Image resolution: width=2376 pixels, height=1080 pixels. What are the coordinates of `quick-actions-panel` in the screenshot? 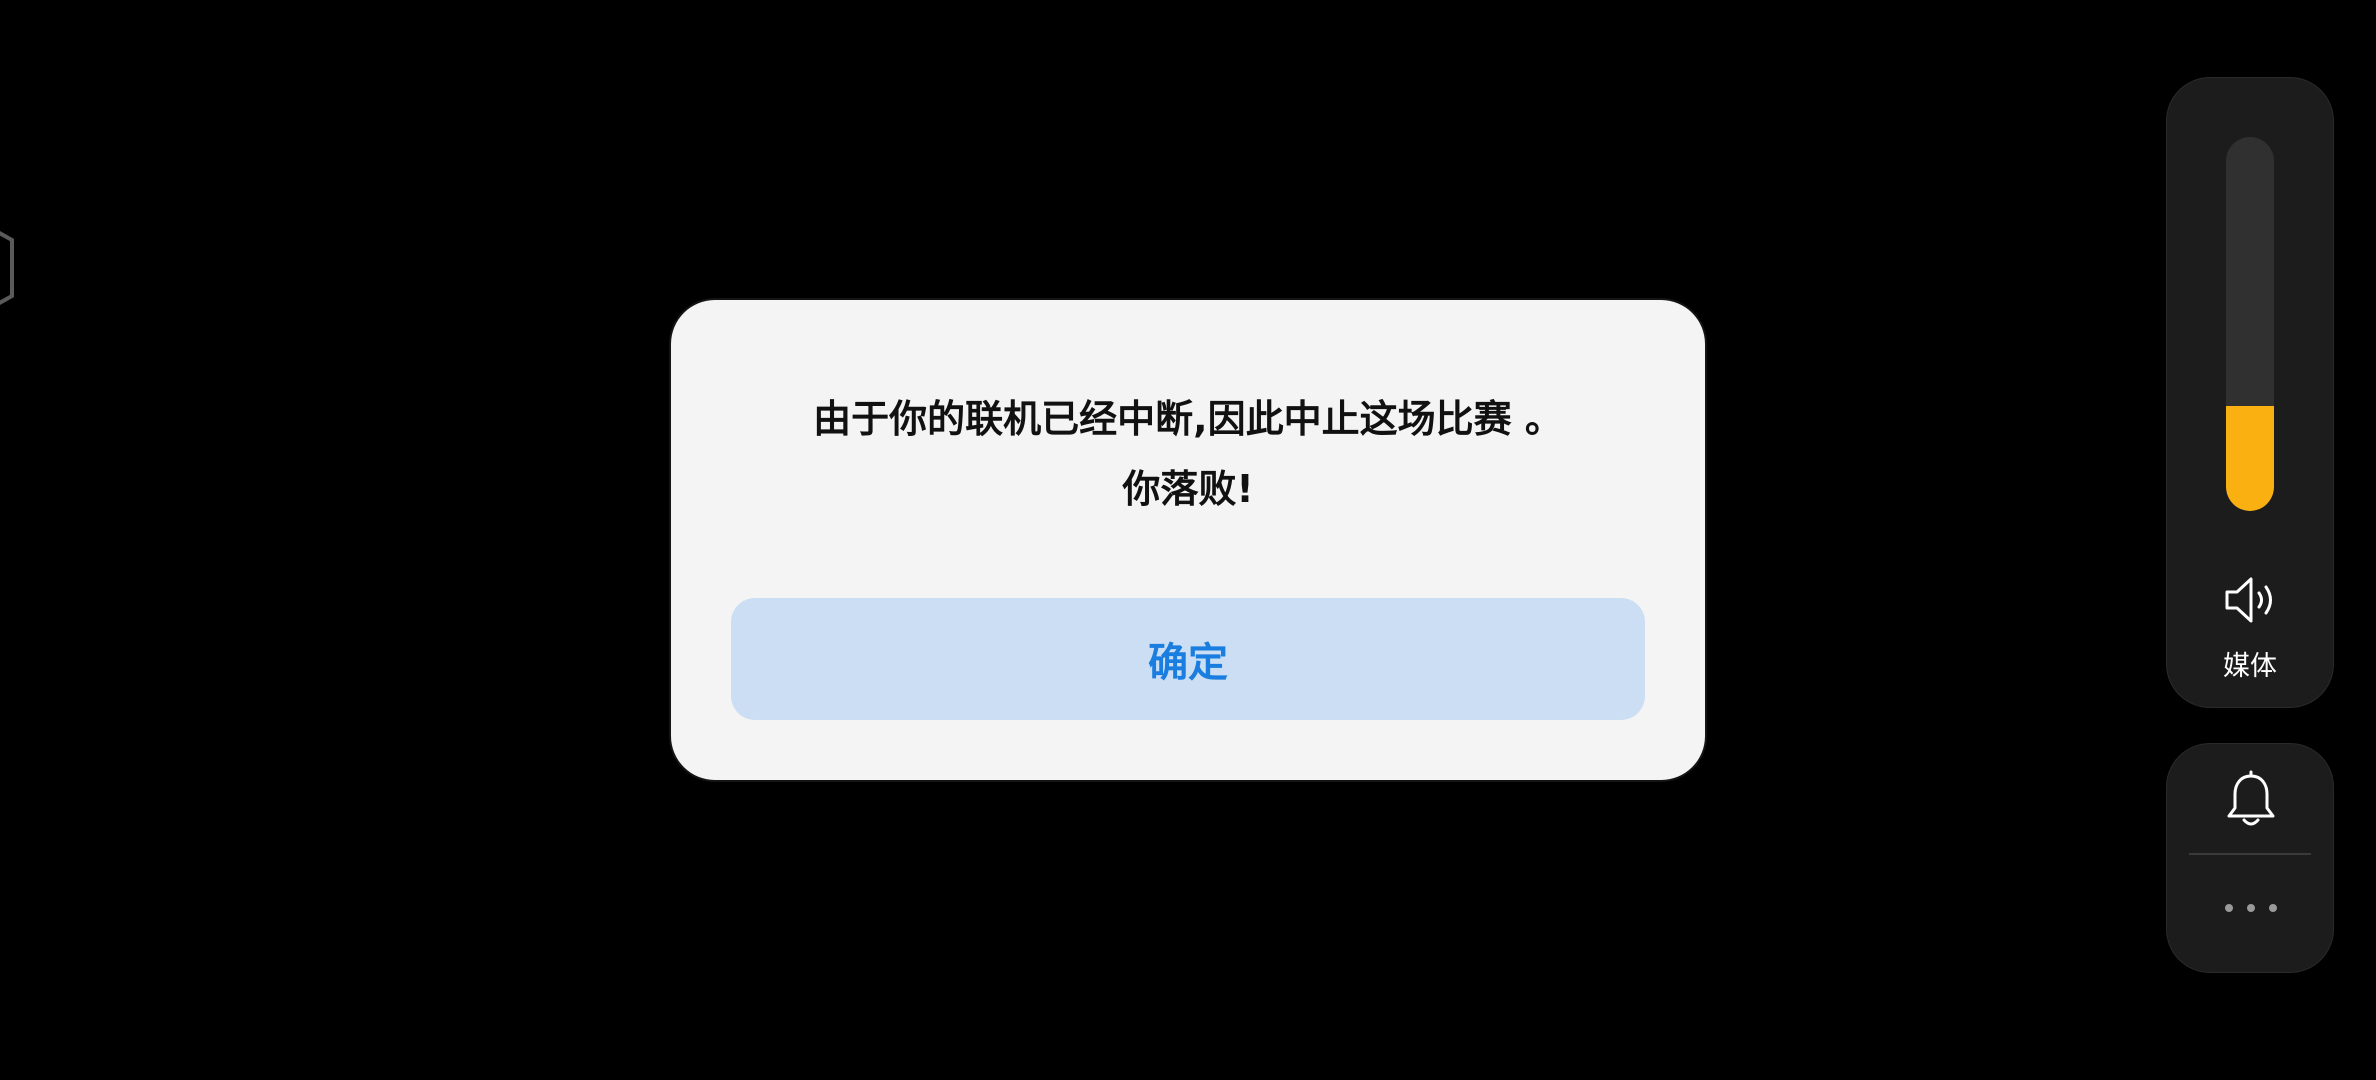 It's located at (2250, 858).